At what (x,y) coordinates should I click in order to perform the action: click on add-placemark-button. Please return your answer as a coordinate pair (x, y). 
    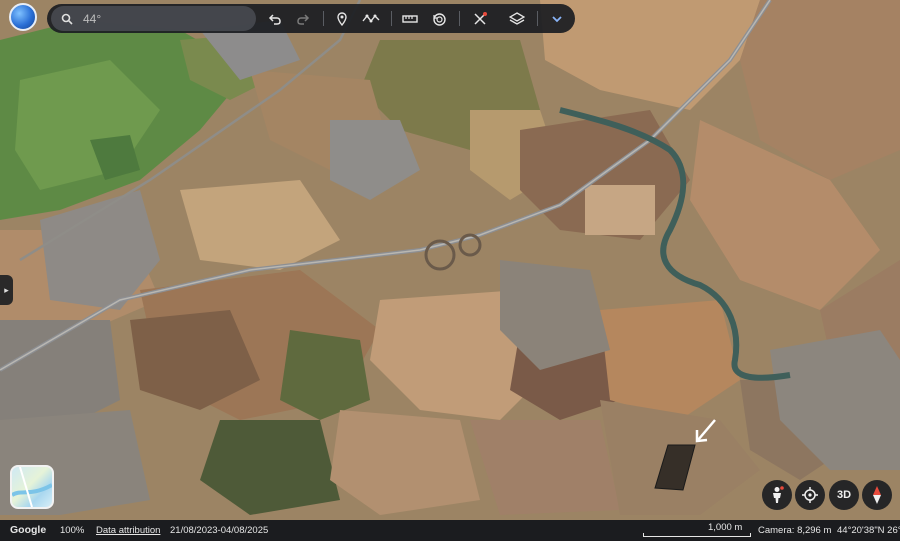
    Looking at the image, I should click on (342, 19).